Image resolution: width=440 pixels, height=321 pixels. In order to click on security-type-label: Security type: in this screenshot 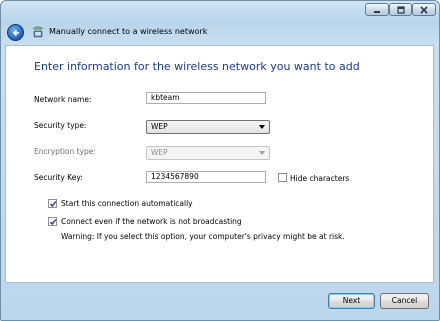, I will do `click(60, 125)`.